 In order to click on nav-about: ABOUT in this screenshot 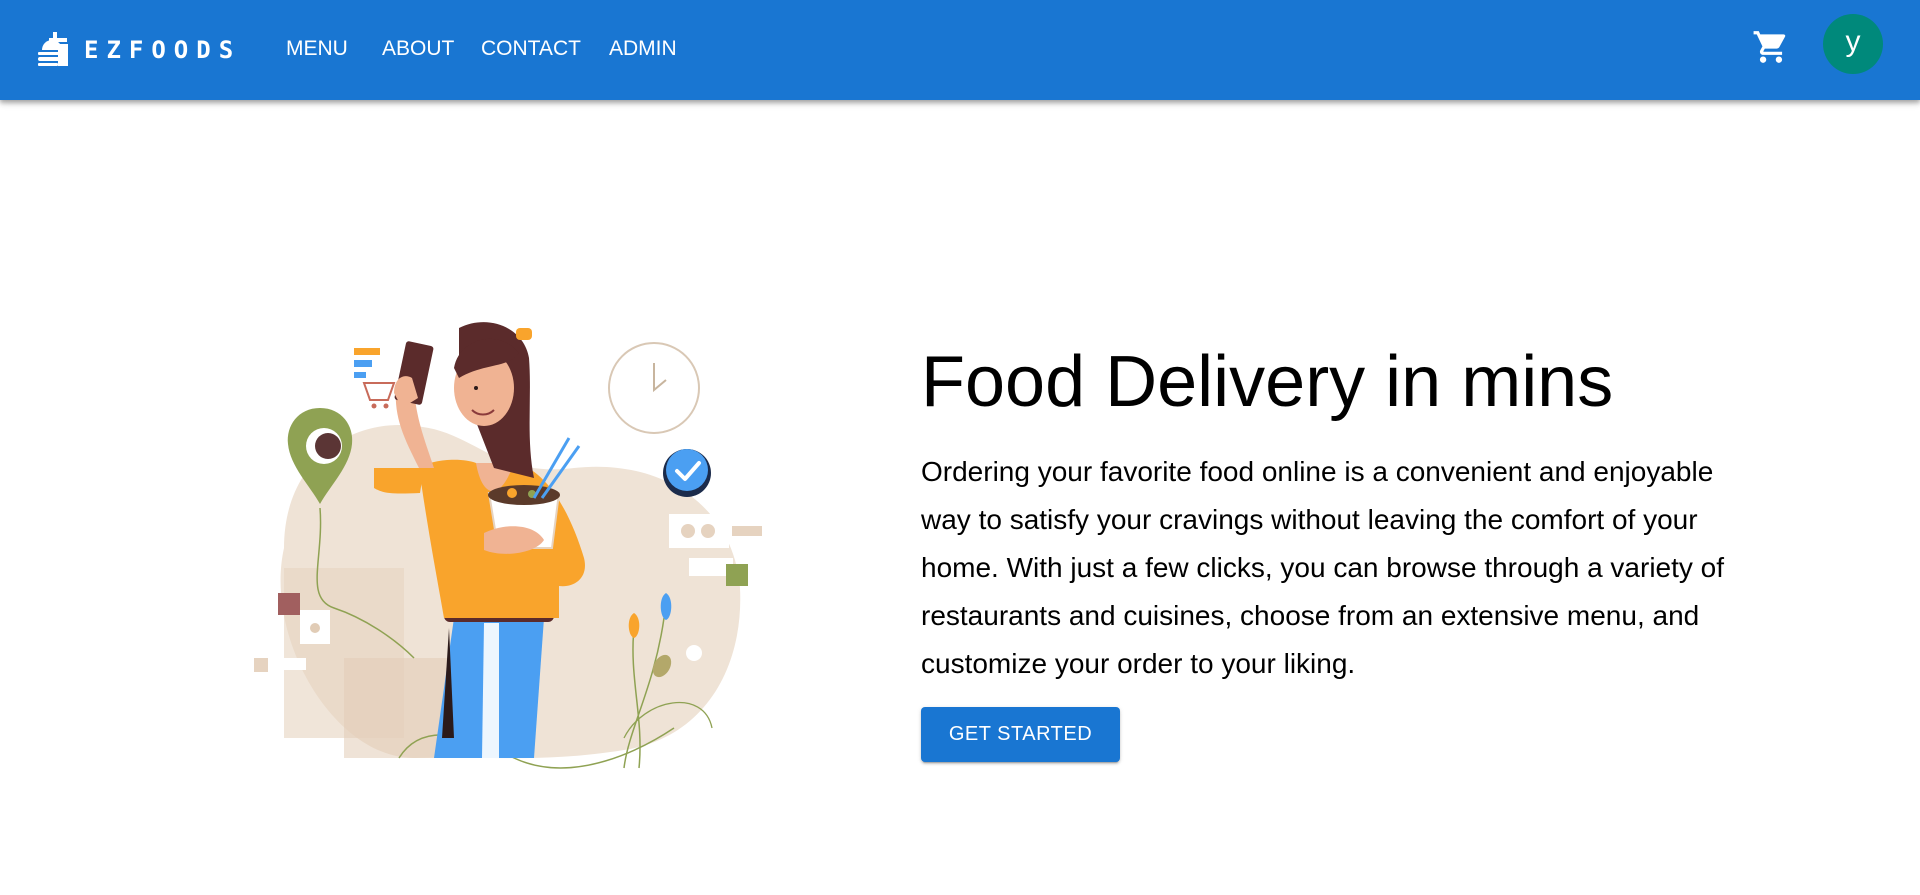, I will do `click(418, 49)`.